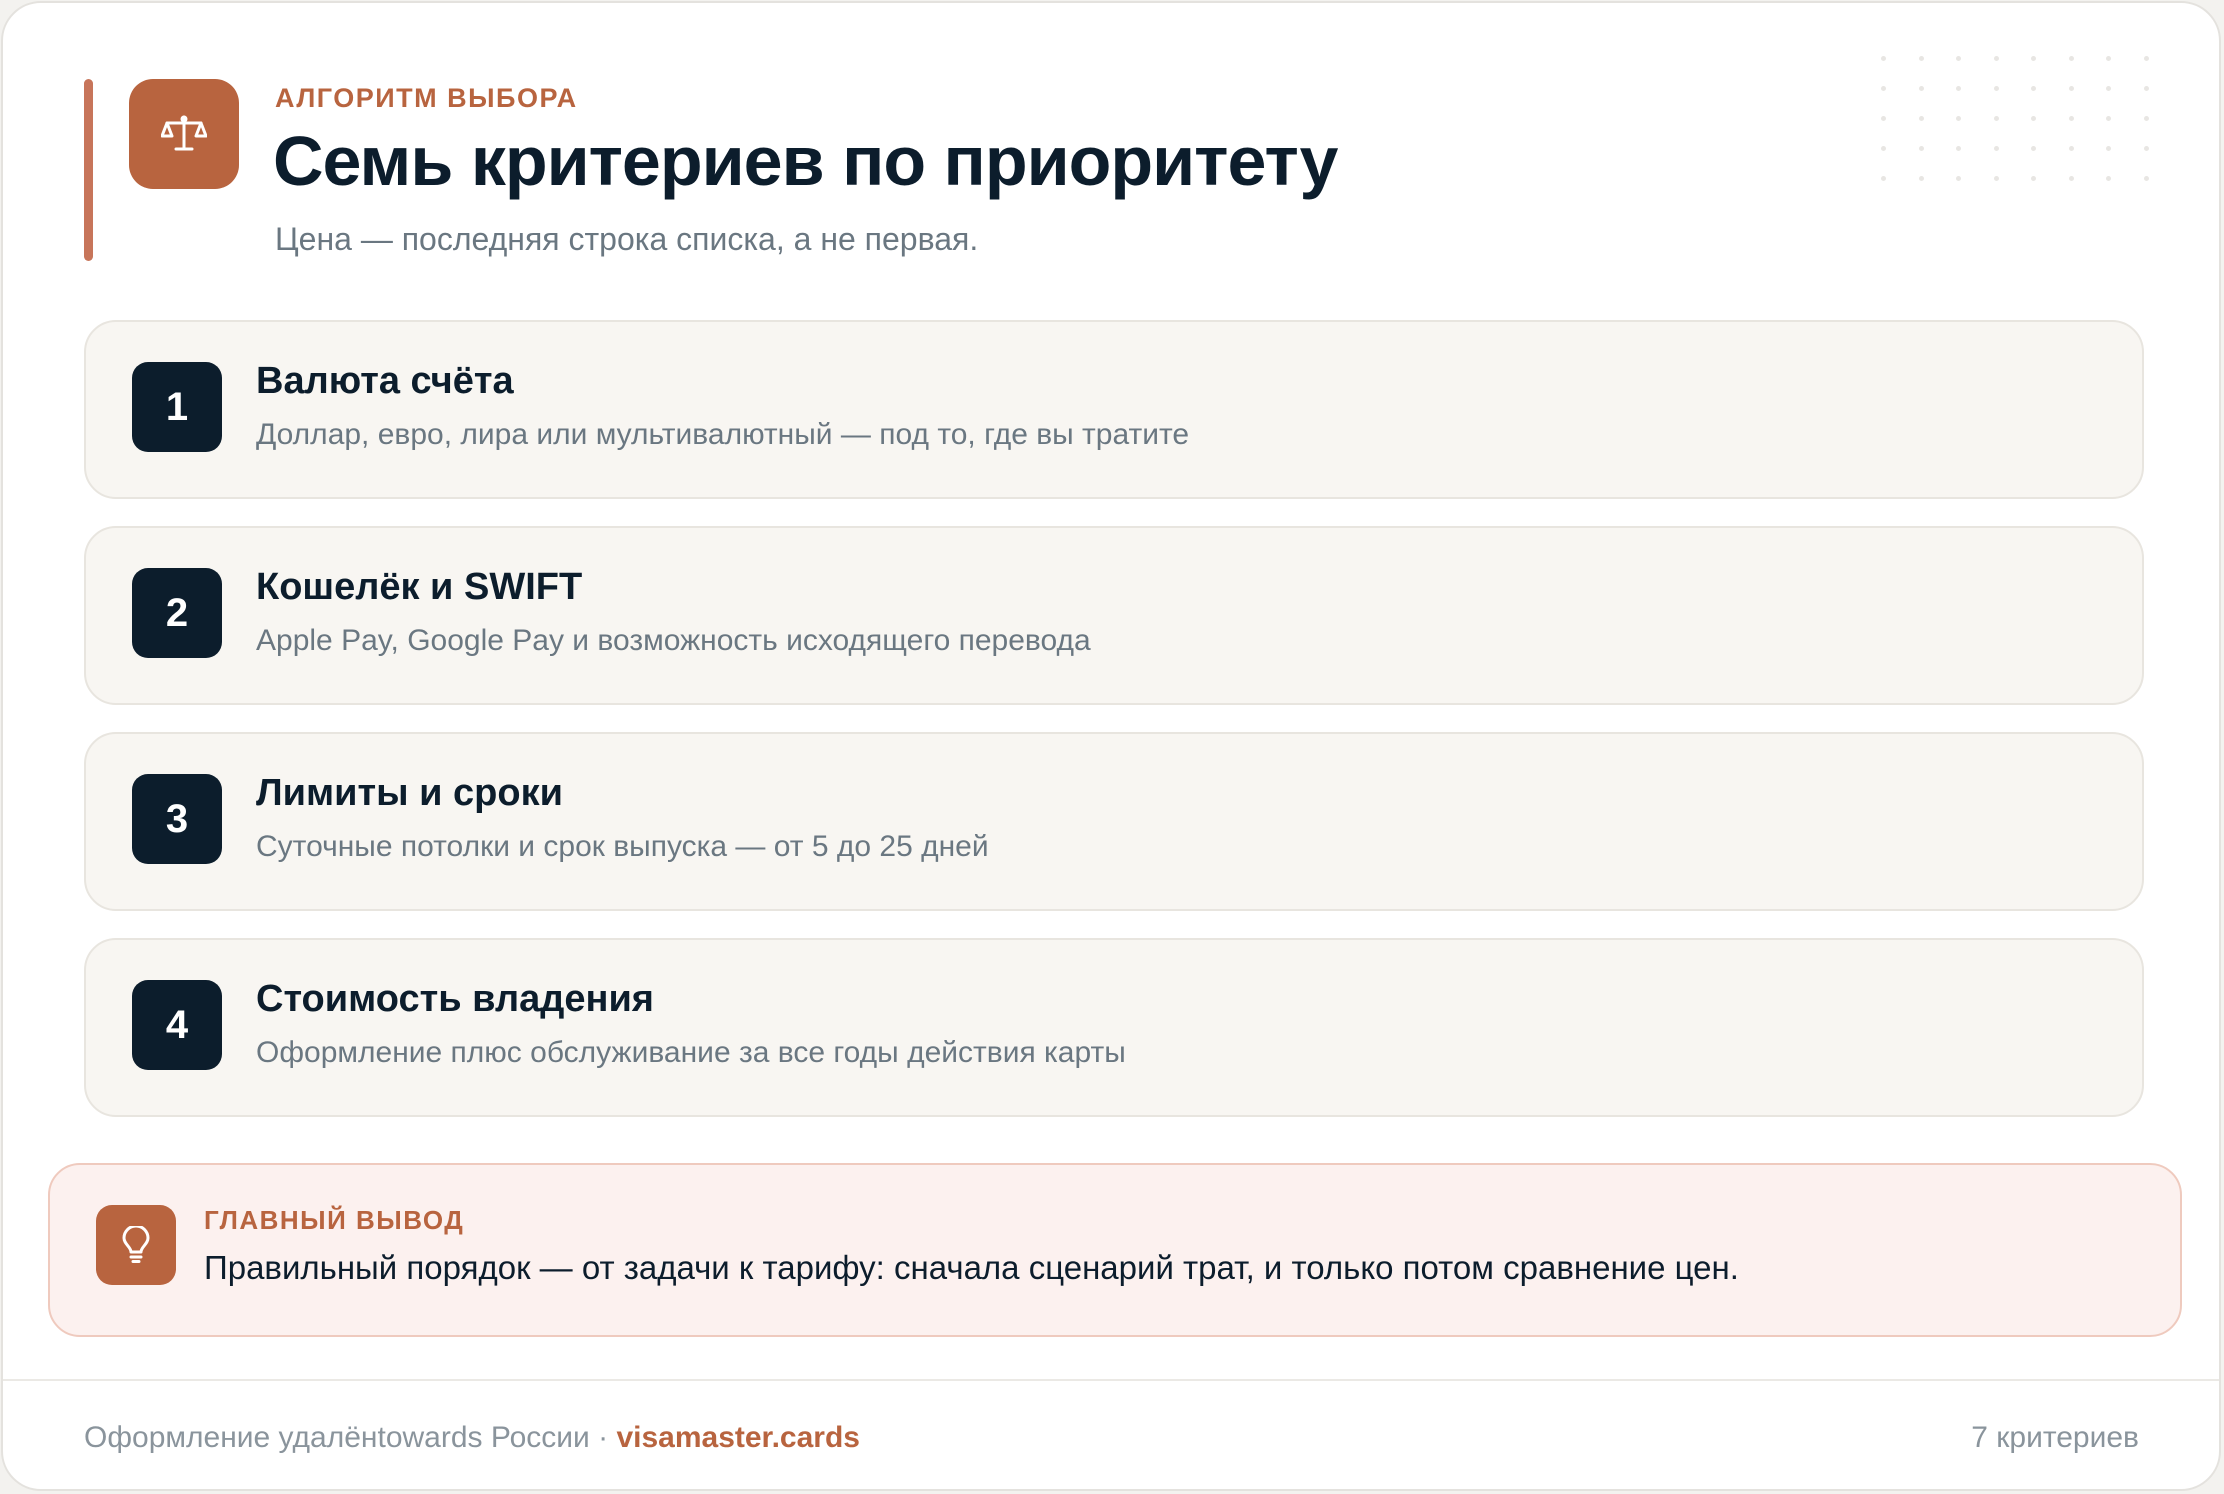  Describe the element at coordinates (2015, 118) in the screenshot. I see `decorative-dot-grid` at that location.